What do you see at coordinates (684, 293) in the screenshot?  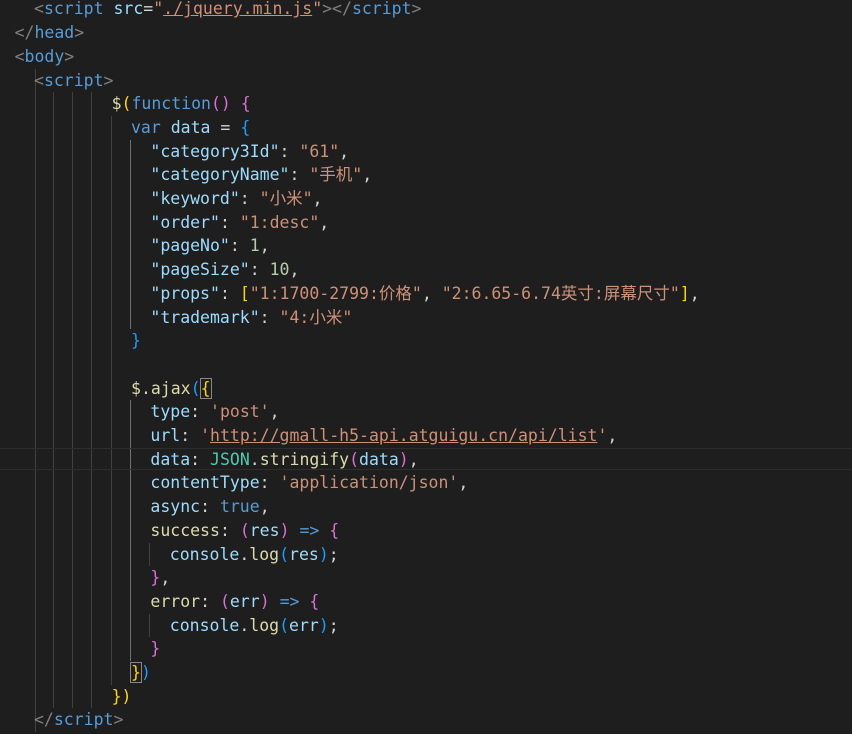 I see `code-token: ]` at bounding box center [684, 293].